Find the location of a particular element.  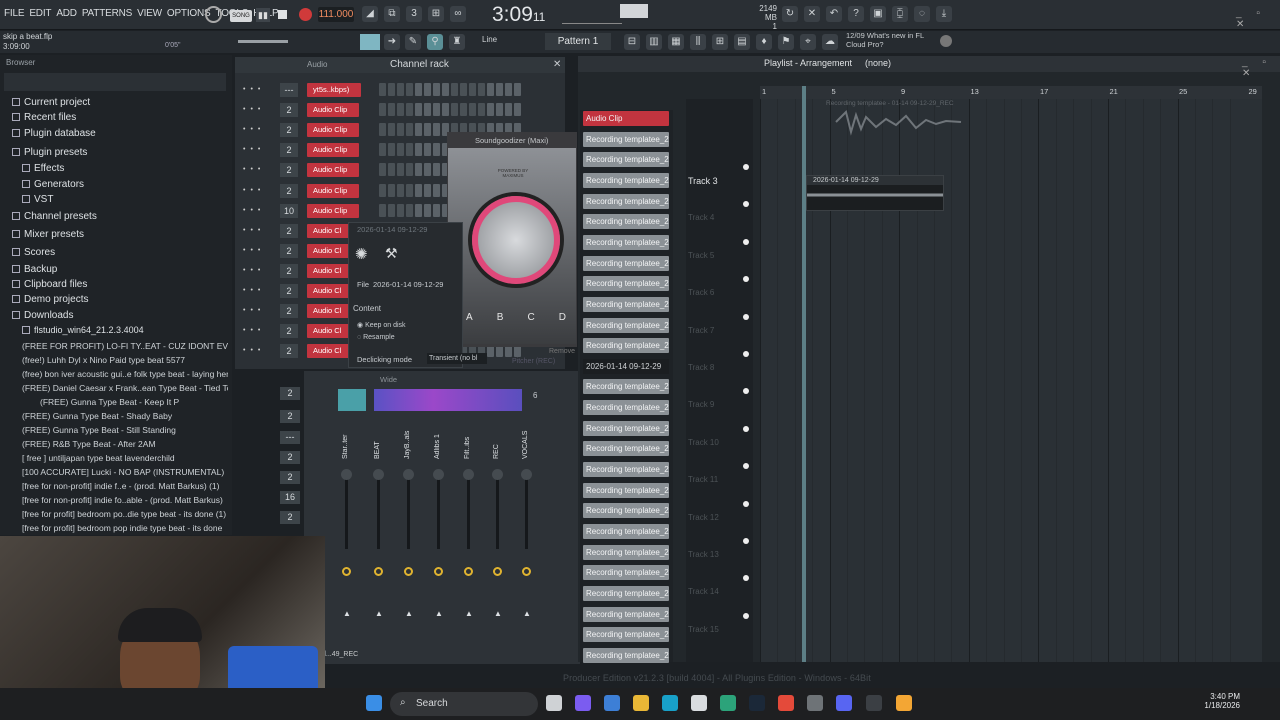

taskbar-search: ⌕ Search is located at coordinates (464, 704).